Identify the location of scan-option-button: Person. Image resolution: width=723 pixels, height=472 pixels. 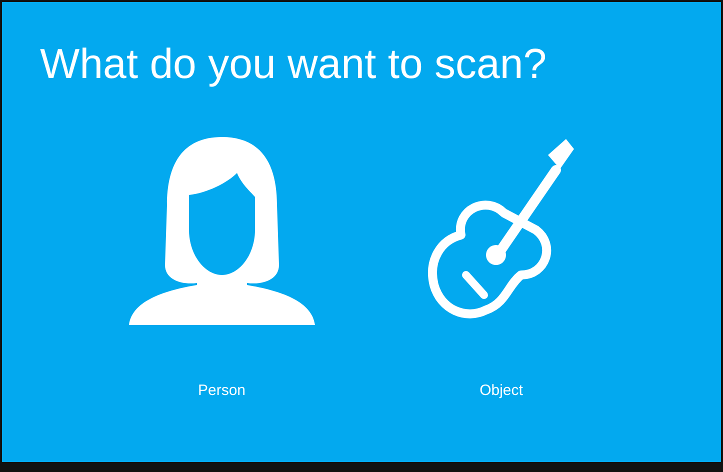
(221, 268).